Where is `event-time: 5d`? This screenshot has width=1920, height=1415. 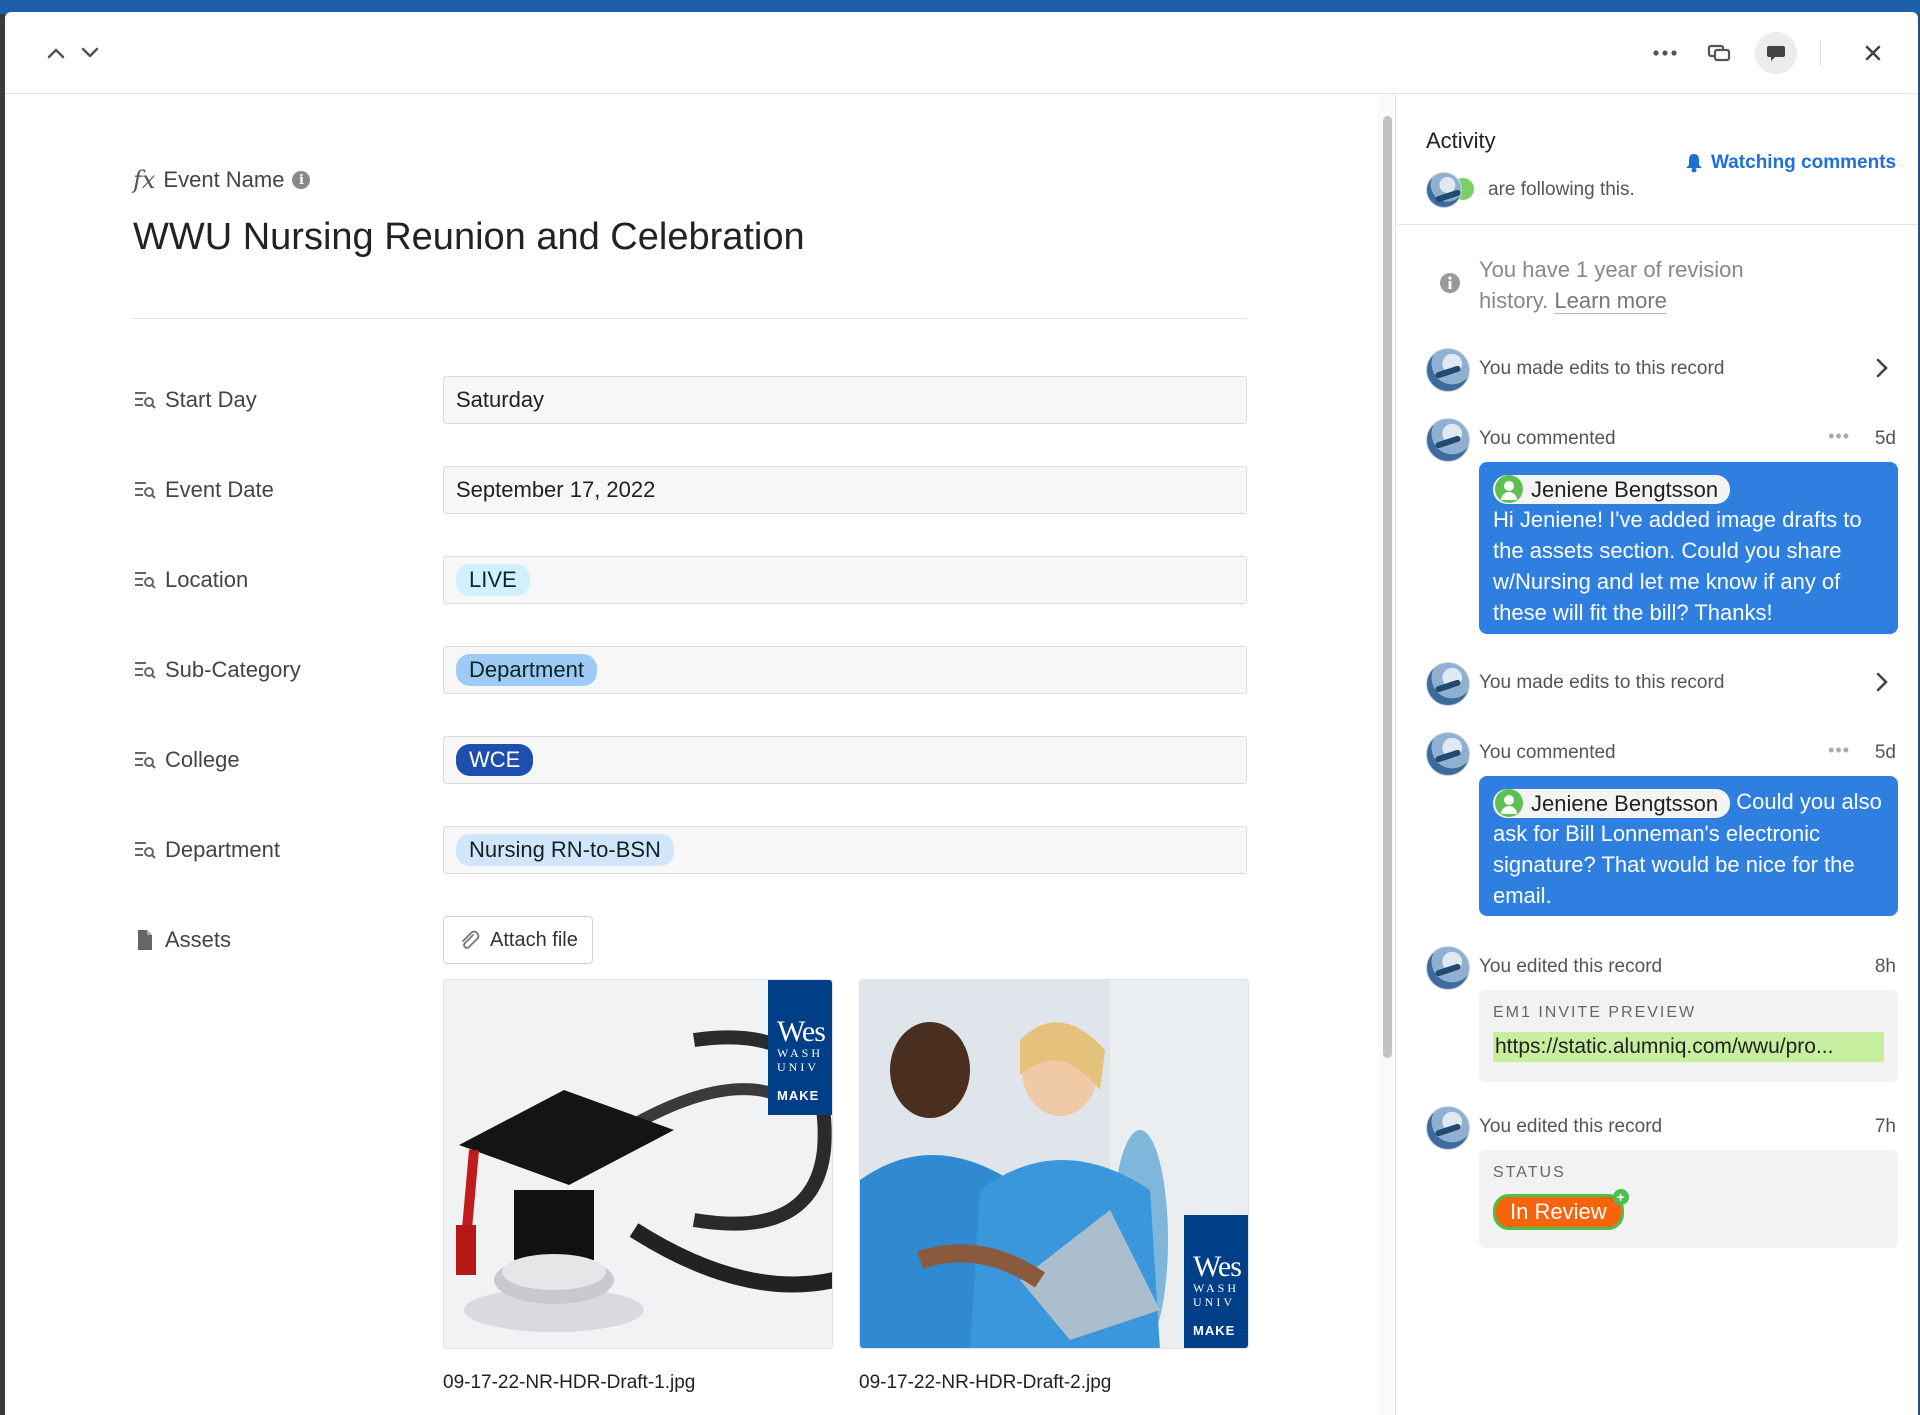
event-time: 5d is located at coordinates (1885, 438).